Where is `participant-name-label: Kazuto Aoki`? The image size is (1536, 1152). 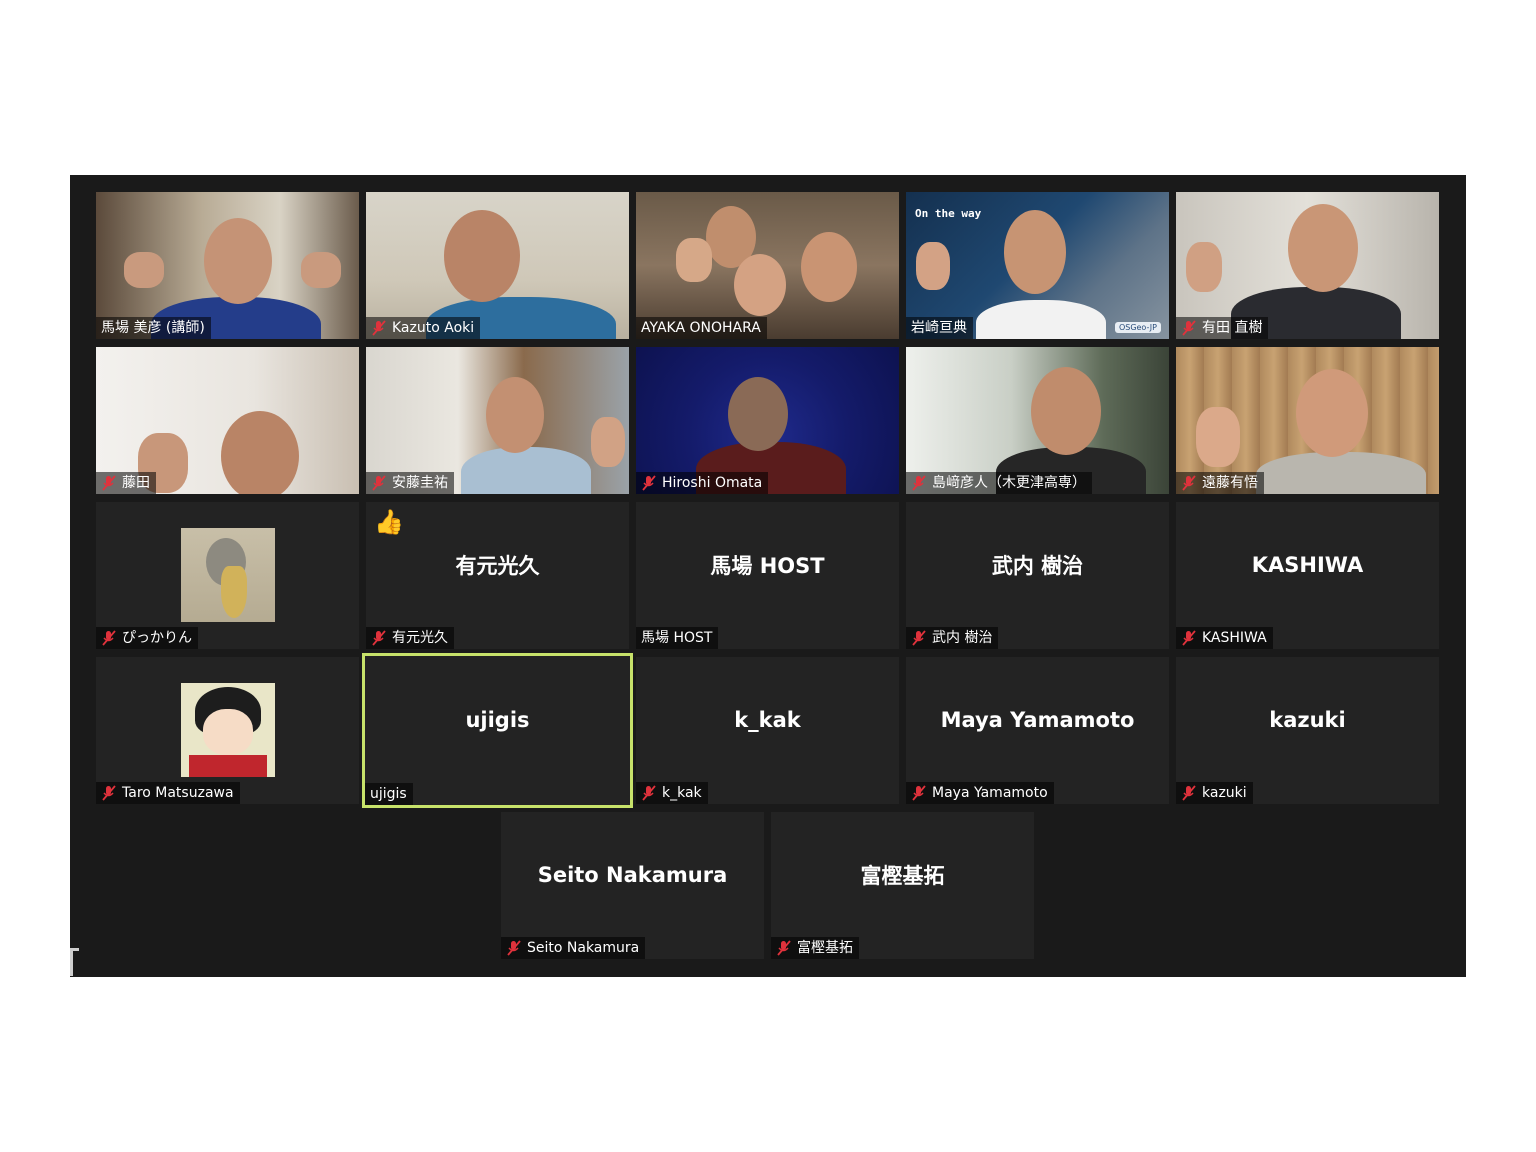 participant-name-label: Kazuto Aoki is located at coordinates (423, 328).